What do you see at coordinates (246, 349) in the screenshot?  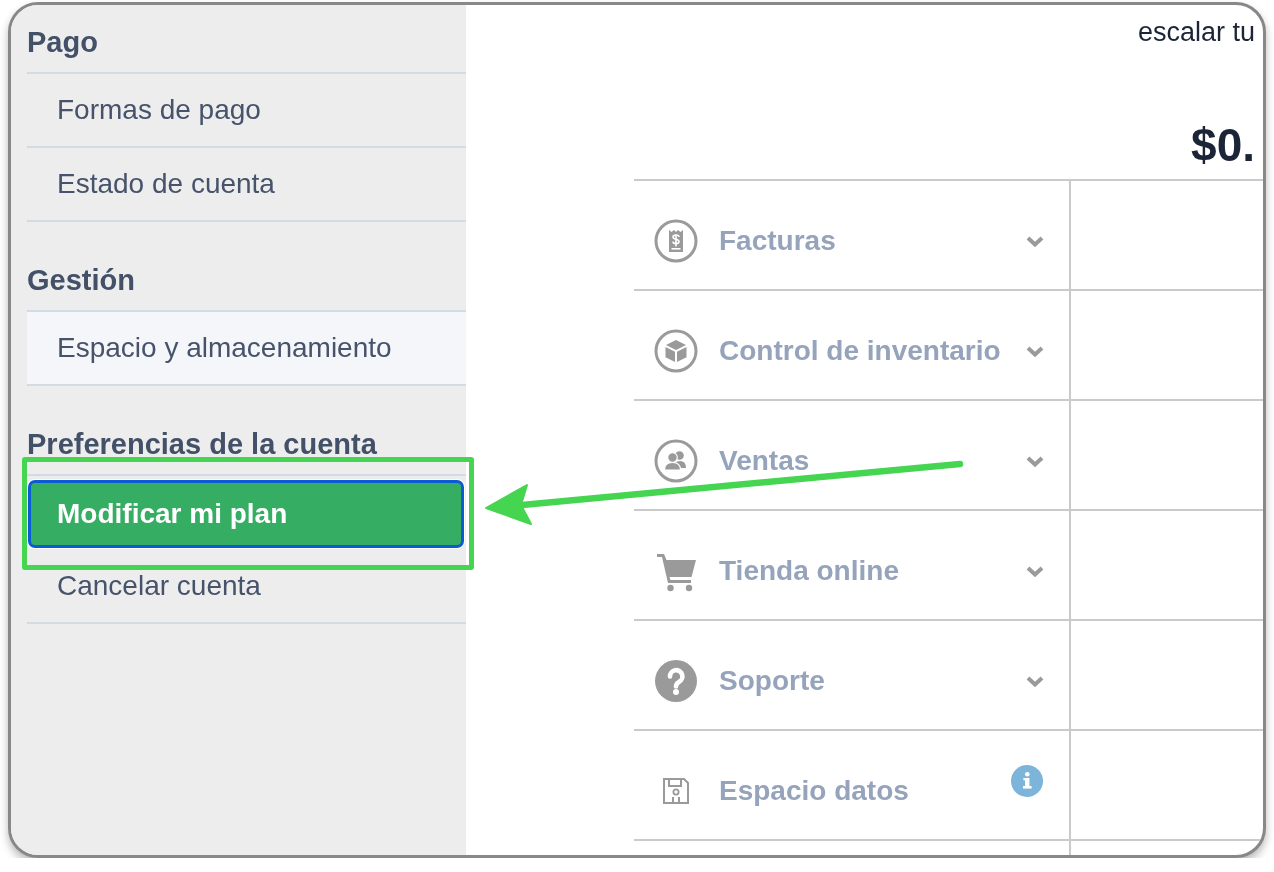 I see `sidebar-item: Espacio y almacenamiento` at bounding box center [246, 349].